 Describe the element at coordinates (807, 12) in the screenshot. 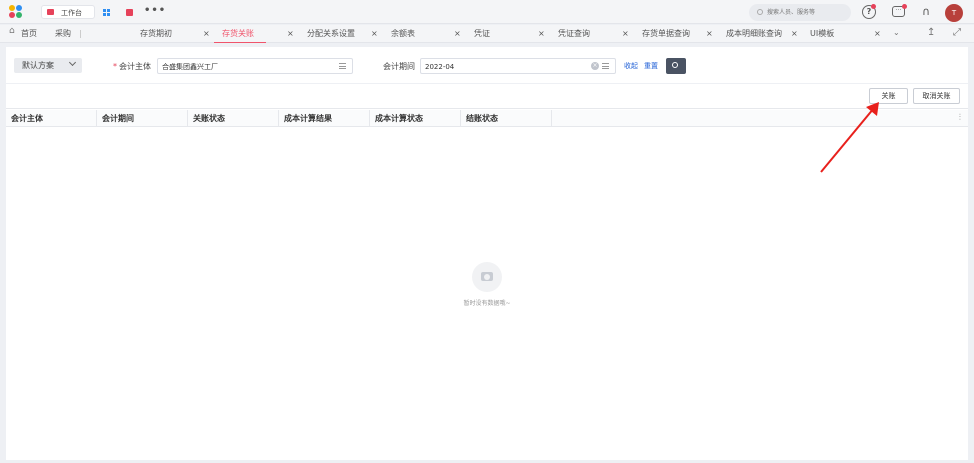

I see `global-search-input` at that location.